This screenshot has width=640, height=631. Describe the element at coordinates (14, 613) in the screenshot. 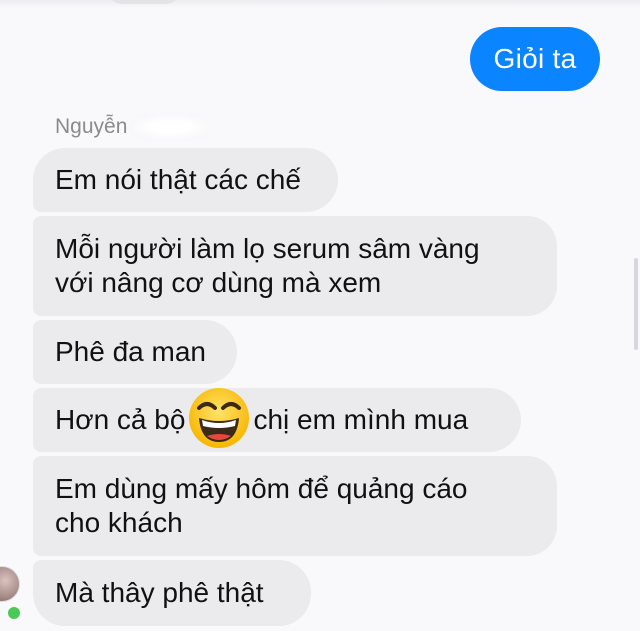

I see `online-status-indicator` at that location.